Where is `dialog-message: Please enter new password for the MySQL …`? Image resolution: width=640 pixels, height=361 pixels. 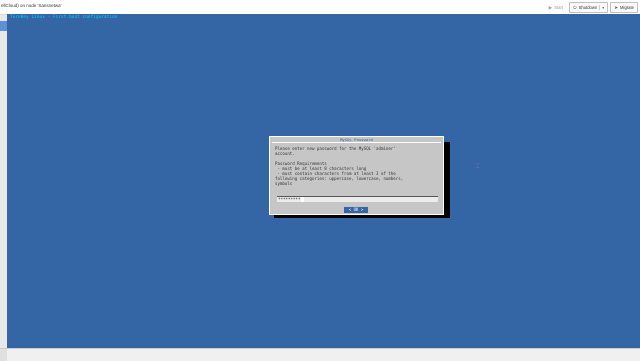 dialog-message: Please enter new password for the MySQL … is located at coordinates (339, 166).